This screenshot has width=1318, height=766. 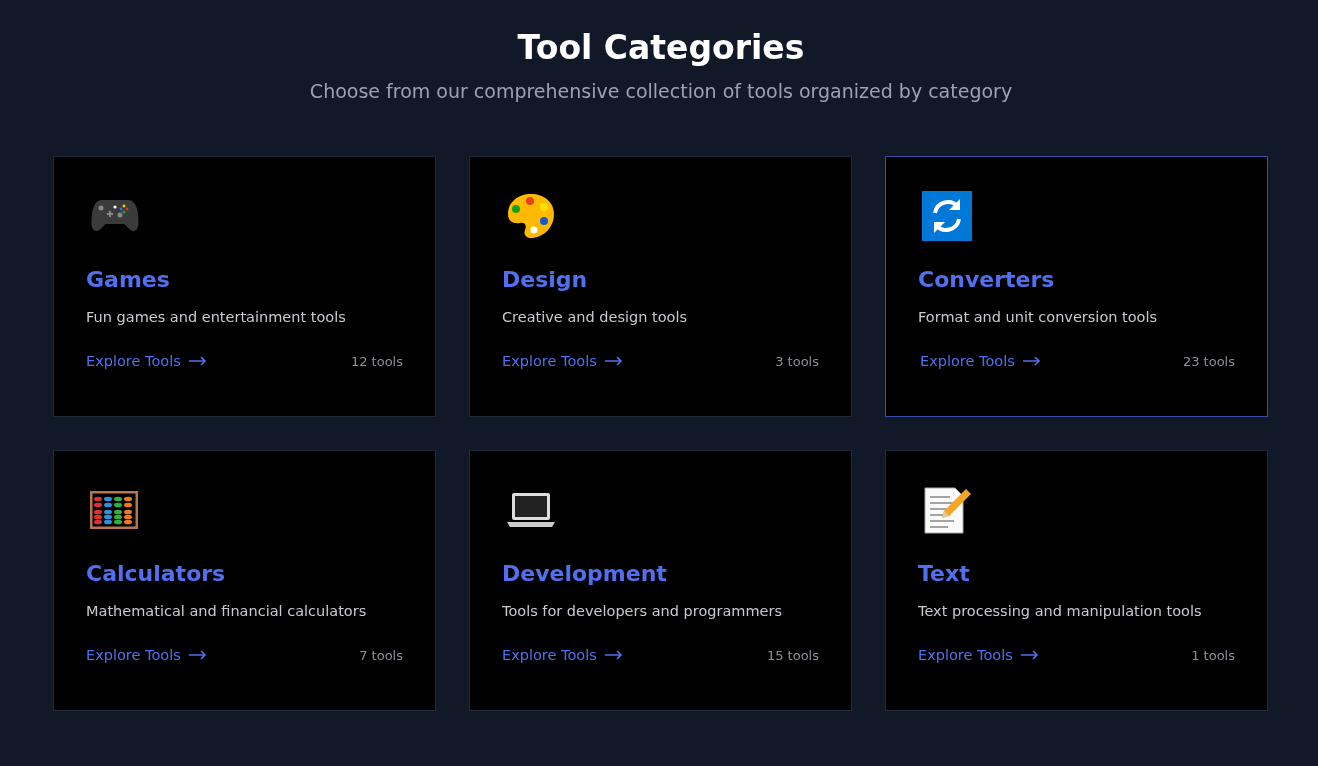 I want to click on category-card: Design Creative and design tools Explore Tools 3 tools, so click(x=660, y=286).